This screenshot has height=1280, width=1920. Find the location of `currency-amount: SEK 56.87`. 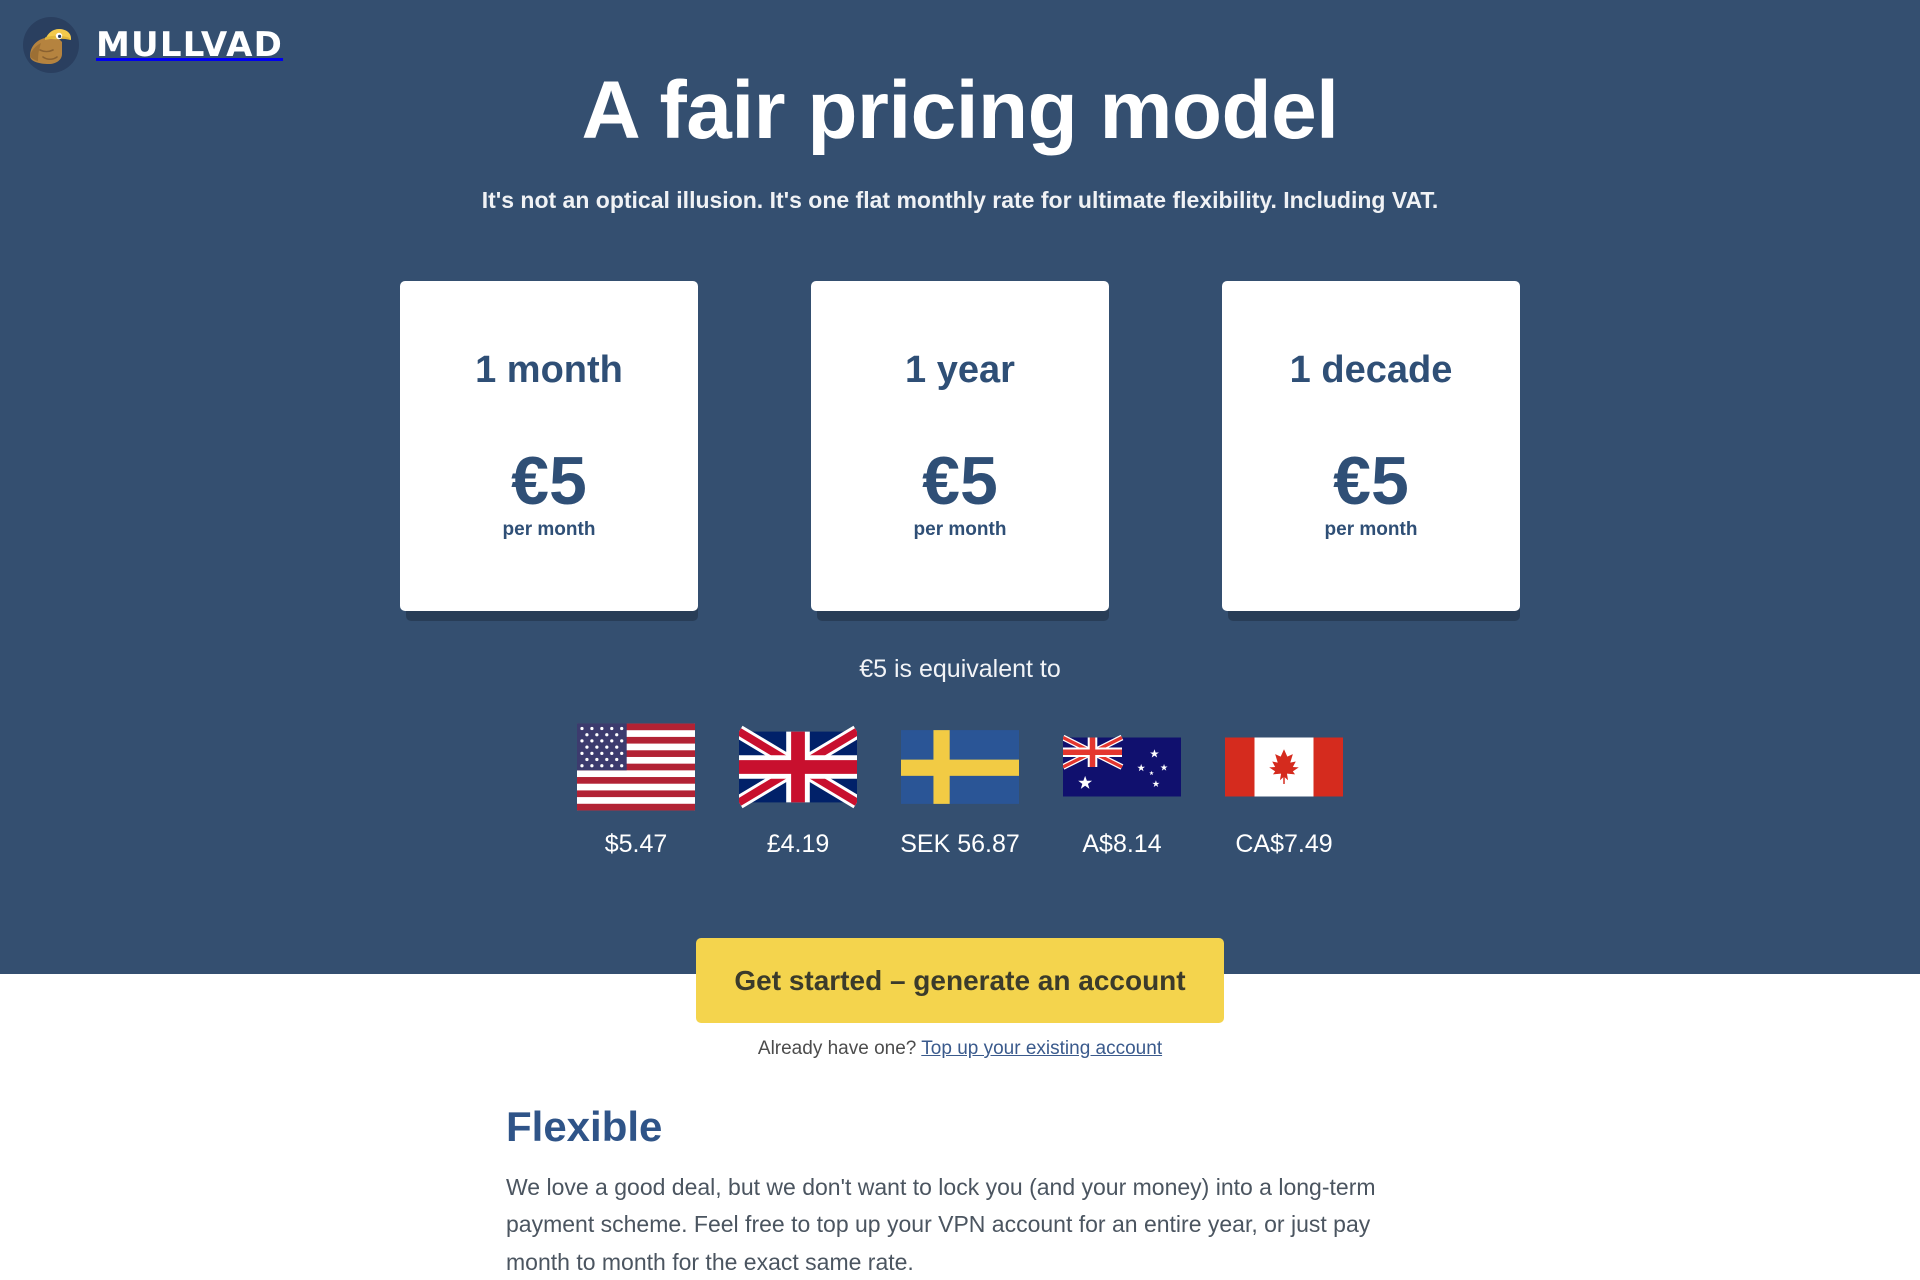

currency-amount: SEK 56.87 is located at coordinates (960, 844).